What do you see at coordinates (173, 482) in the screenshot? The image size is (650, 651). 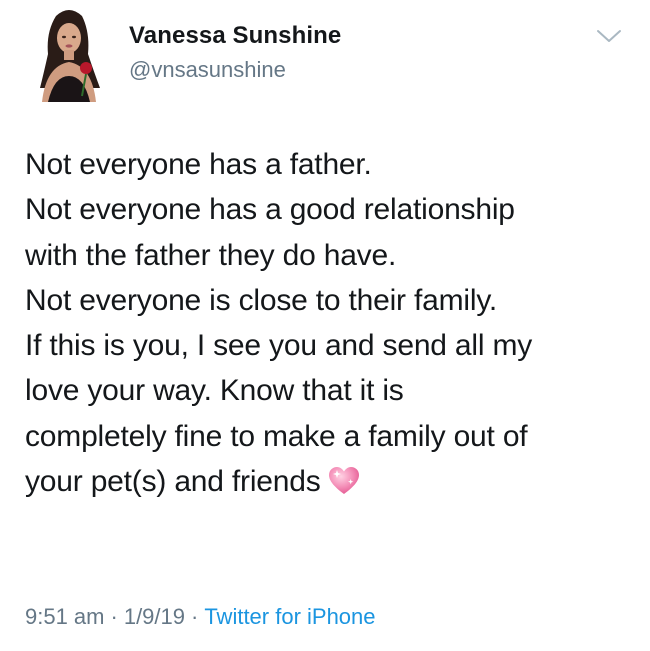 I see `tweet-line-text: your pet(s) and friends` at bounding box center [173, 482].